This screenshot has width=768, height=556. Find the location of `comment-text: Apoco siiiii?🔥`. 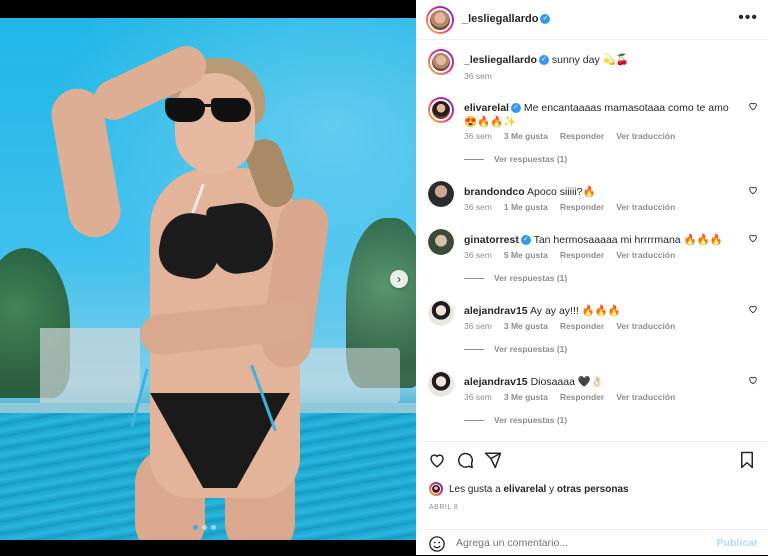

comment-text: Apoco siiiii?🔥 is located at coordinates (561, 192).